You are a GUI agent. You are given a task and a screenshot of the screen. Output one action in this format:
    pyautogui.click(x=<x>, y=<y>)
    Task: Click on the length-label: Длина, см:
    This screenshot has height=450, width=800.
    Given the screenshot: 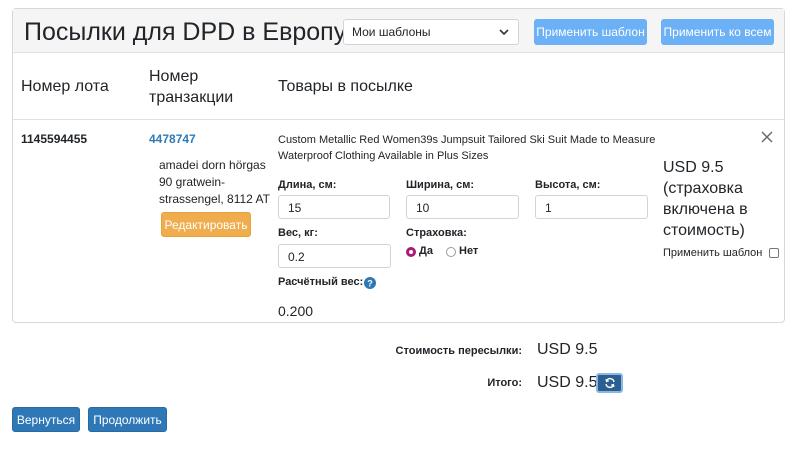 What is the action you would take?
    pyautogui.click(x=307, y=185)
    